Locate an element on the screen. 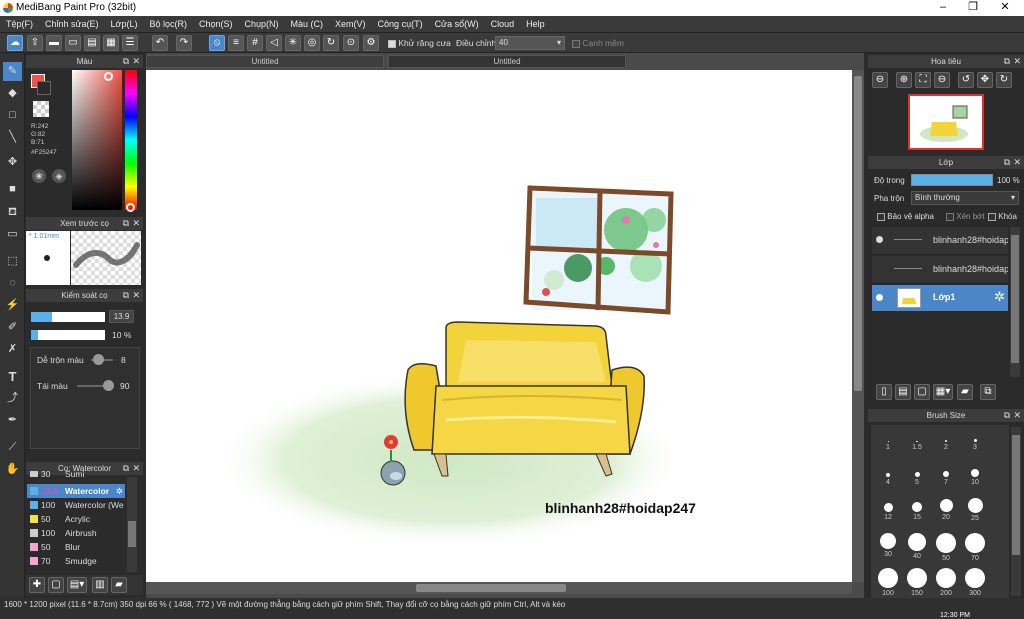 Image resolution: width=1024 pixels, height=619 pixels. cloud-icon: ☁ is located at coordinates (15, 43).